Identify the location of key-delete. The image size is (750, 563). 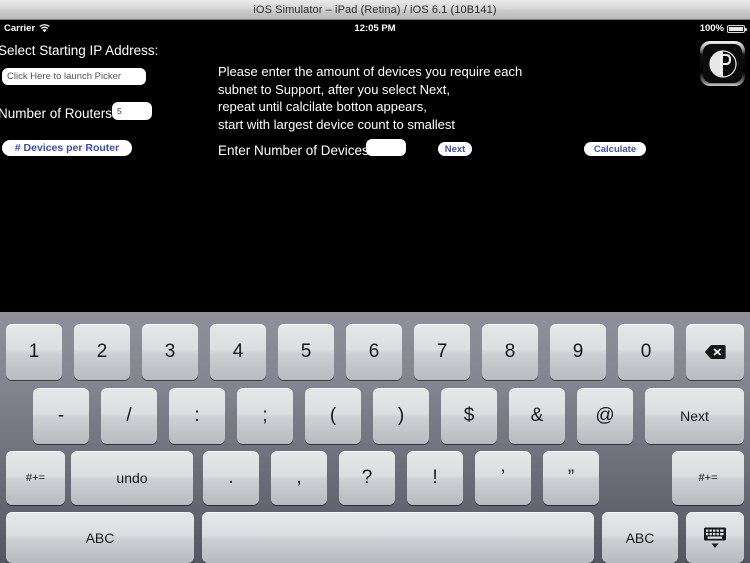
(715, 352).